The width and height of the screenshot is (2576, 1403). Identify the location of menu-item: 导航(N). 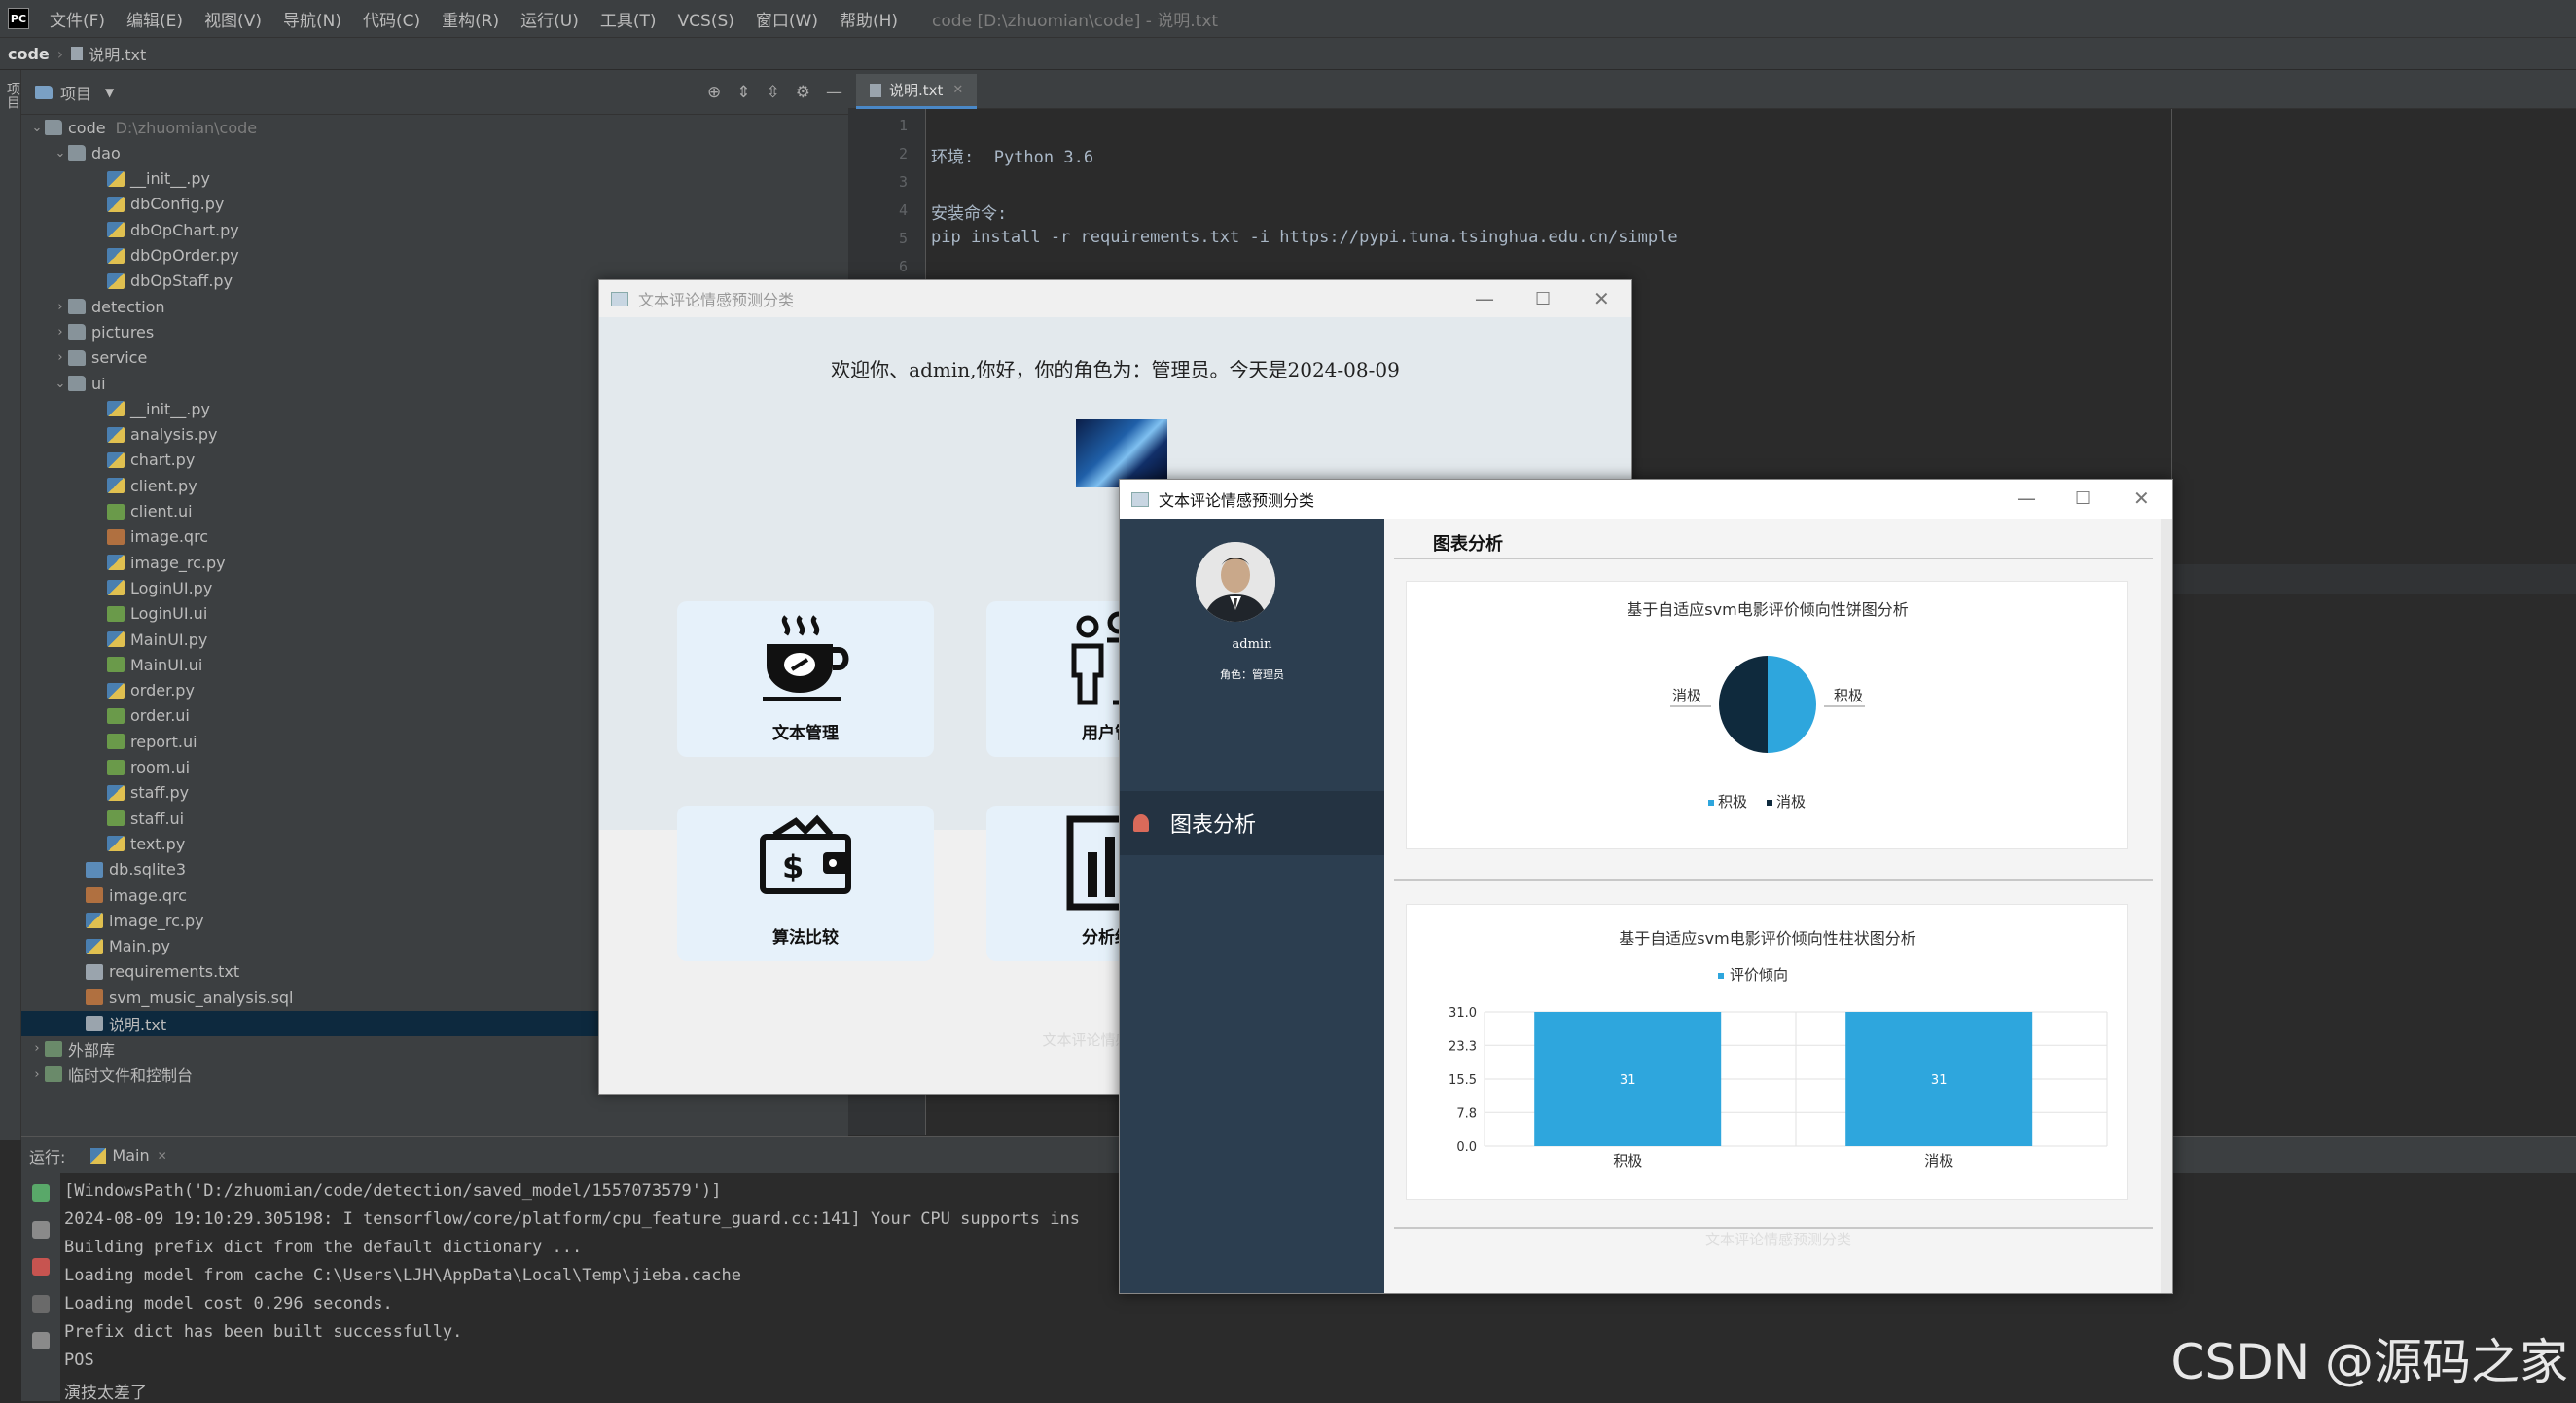
(312, 21).